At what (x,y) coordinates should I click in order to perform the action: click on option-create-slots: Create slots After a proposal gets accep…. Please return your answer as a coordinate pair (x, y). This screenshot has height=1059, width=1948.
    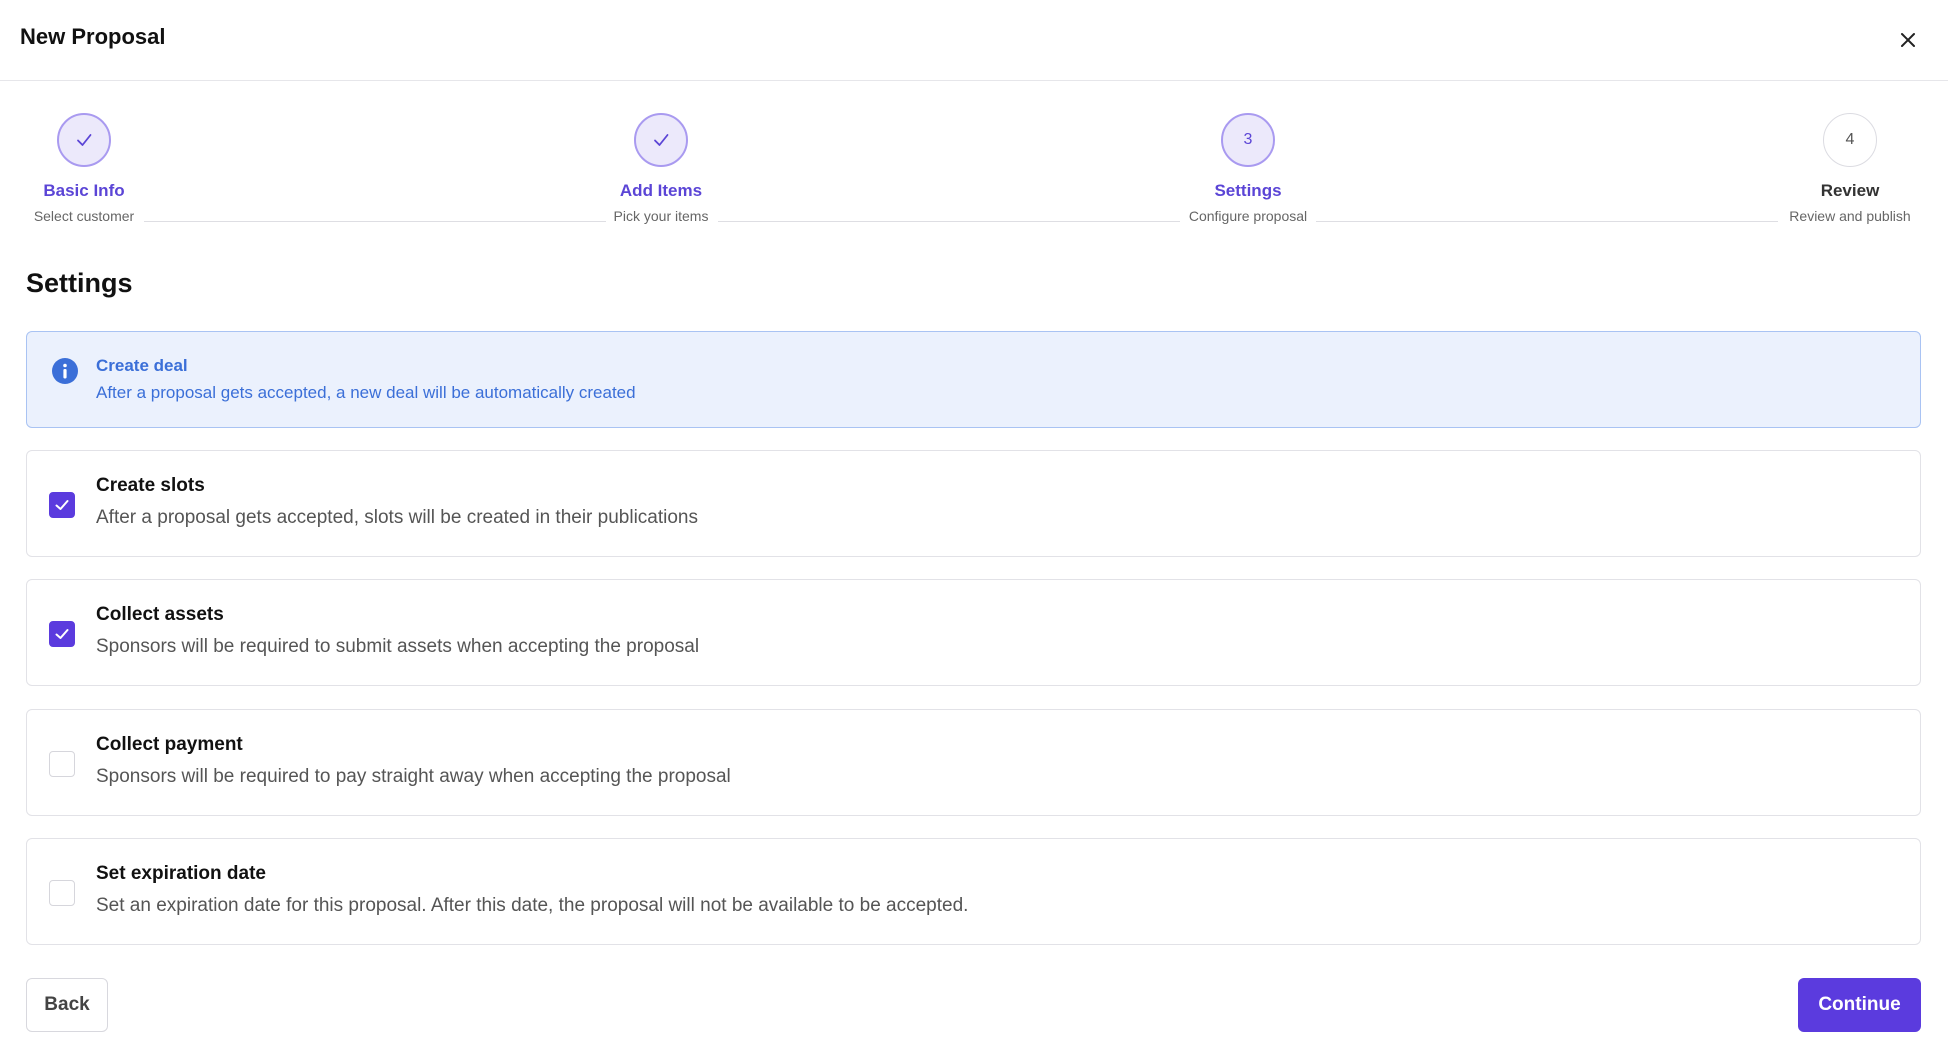
    Looking at the image, I should click on (973, 503).